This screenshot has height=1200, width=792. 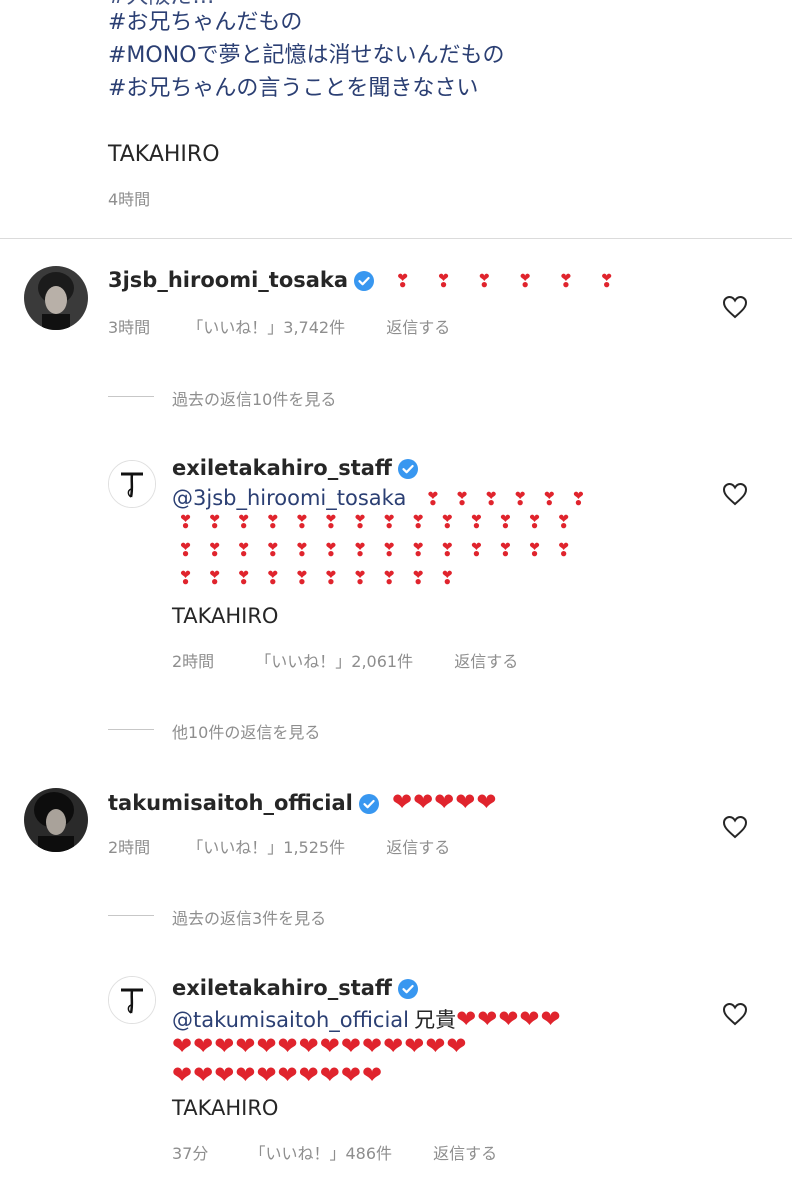 What do you see at coordinates (293, 88) in the screenshot?
I see `hashtag: #お兄ちゃんの言うことを聞きなさい` at bounding box center [293, 88].